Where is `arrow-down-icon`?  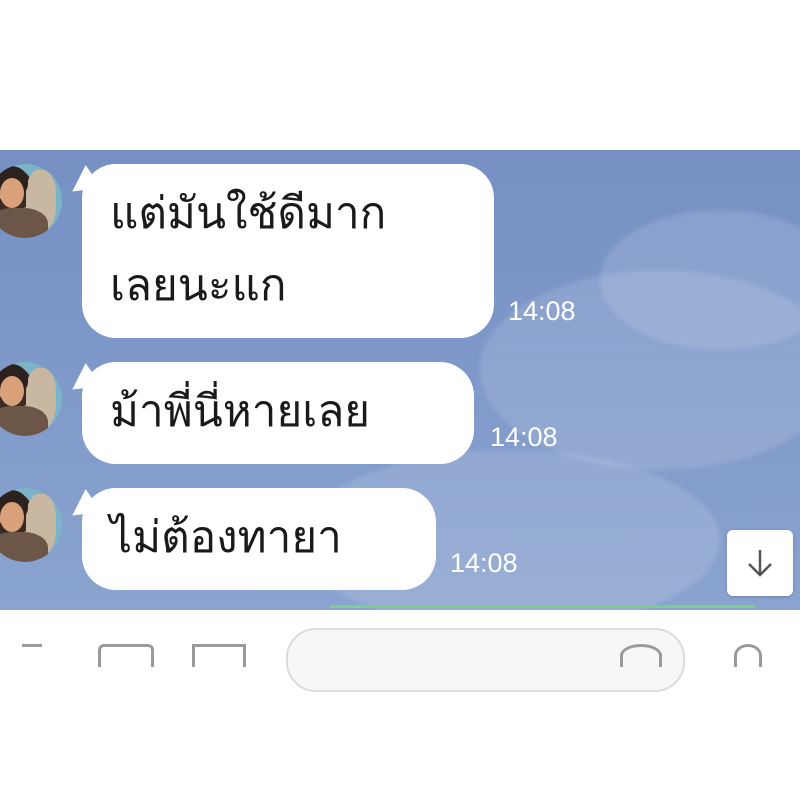
arrow-down-icon is located at coordinates (760, 563).